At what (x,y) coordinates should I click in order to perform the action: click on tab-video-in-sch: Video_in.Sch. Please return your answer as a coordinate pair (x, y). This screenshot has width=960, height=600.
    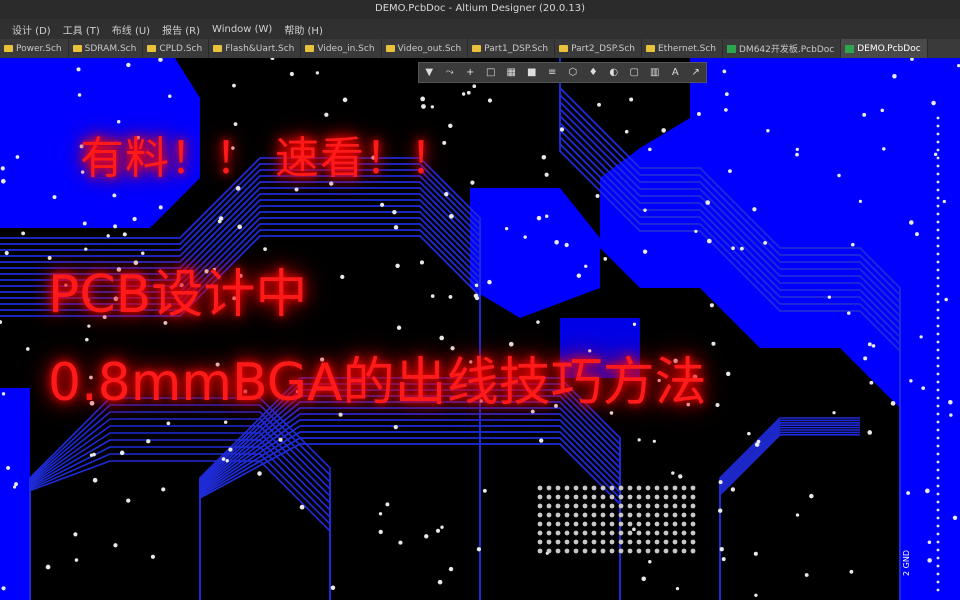
    Looking at the image, I should click on (341, 48).